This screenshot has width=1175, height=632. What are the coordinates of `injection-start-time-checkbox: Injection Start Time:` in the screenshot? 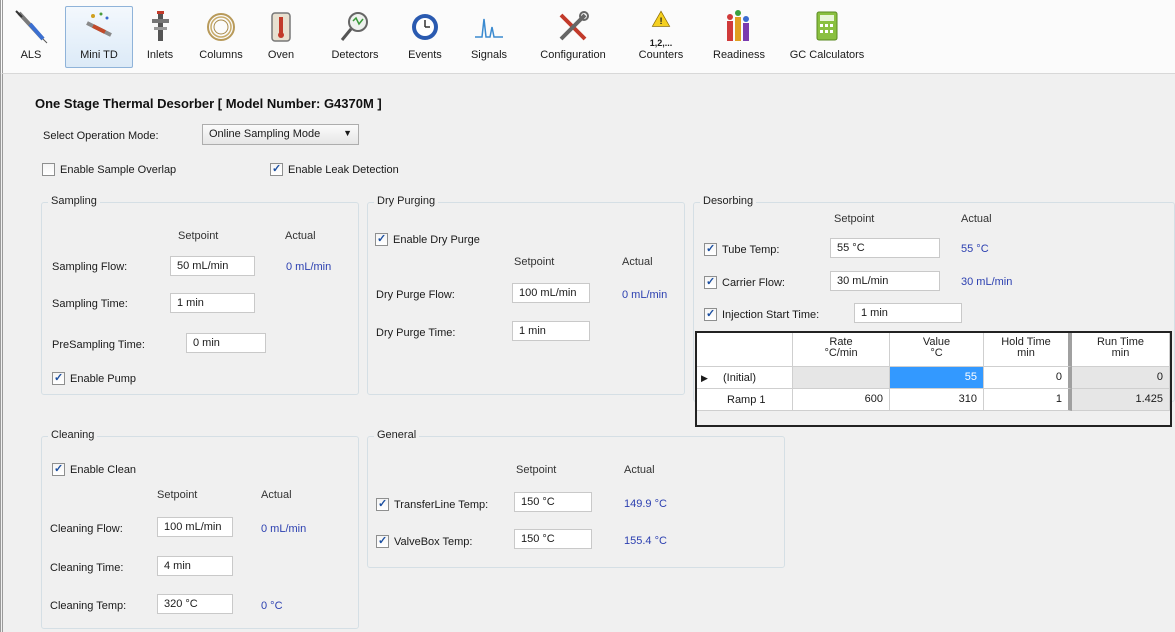 It's located at (762, 314).